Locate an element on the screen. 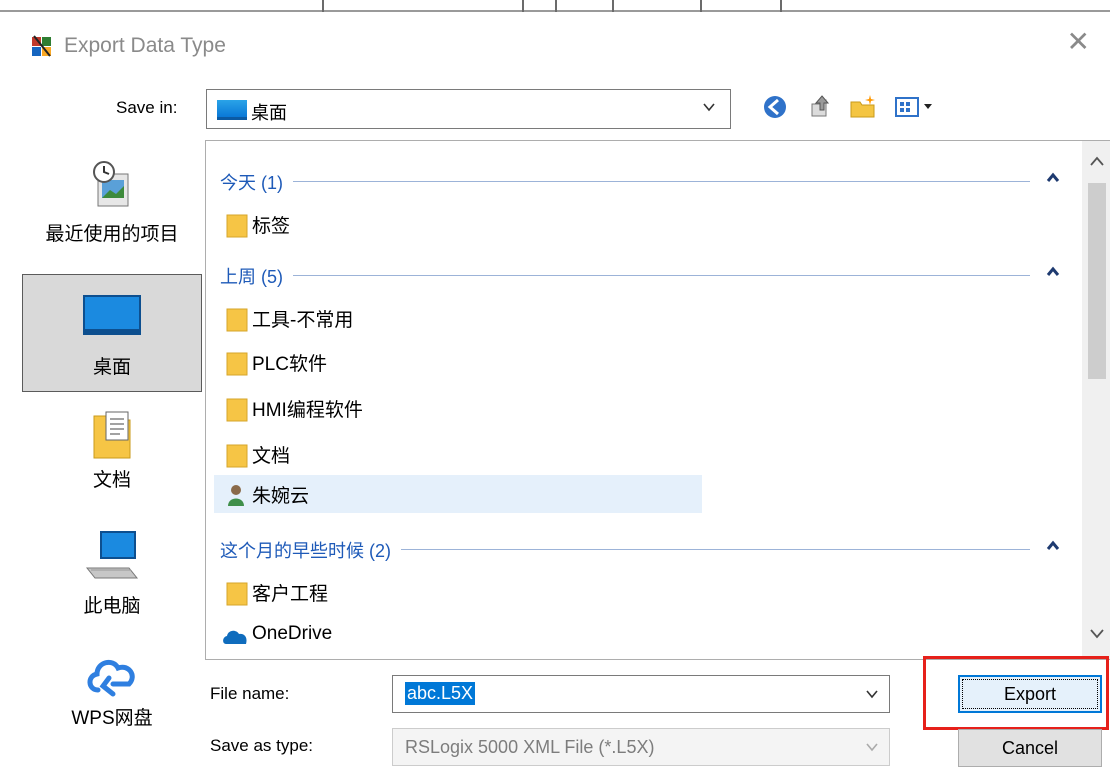 The image size is (1110, 771). save-in-label: Save in: is located at coordinates (146, 108).